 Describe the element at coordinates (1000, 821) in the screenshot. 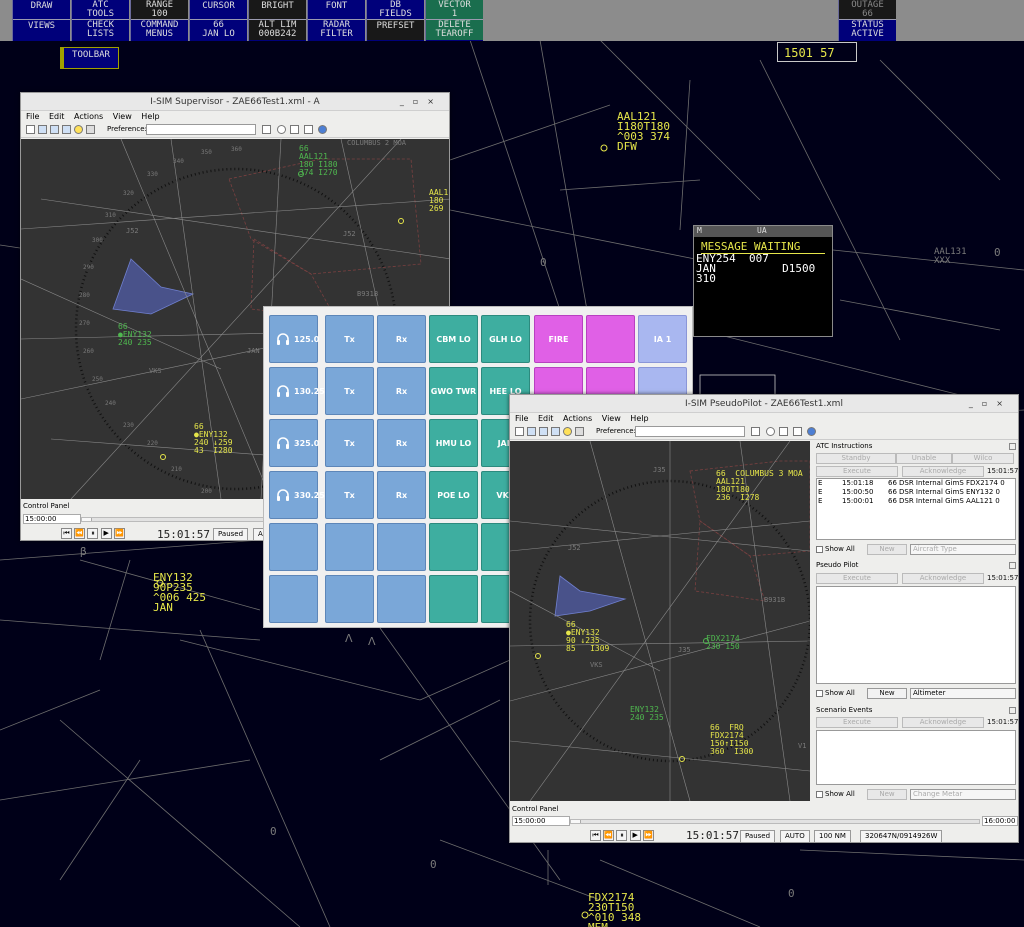

I see `end-time-field: 16:00:00` at that location.